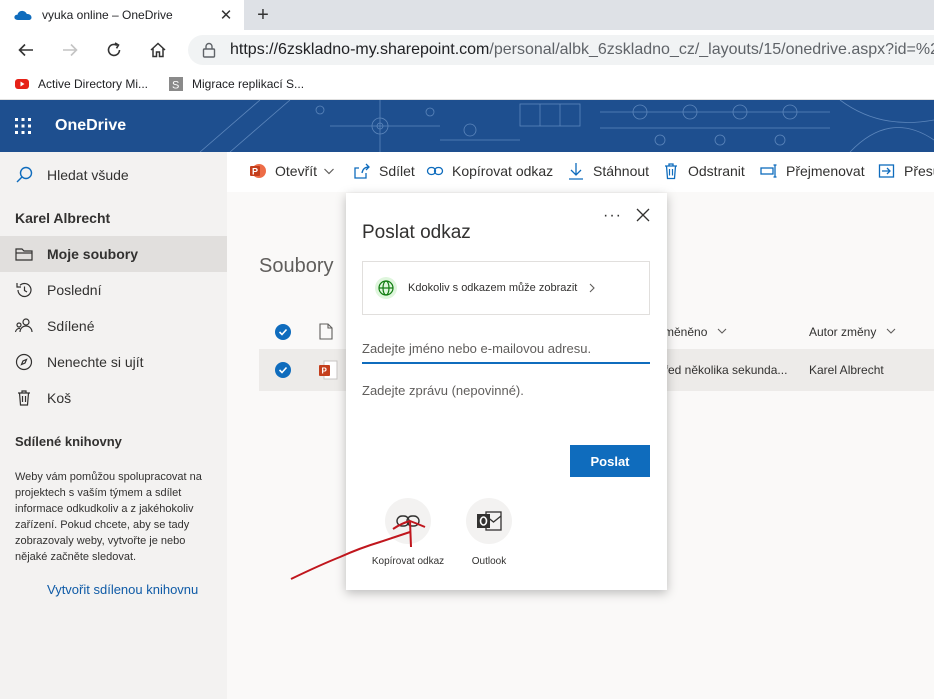 This screenshot has height=699, width=934. I want to click on url-host: https://6zskladno-my.sharepoint.com, so click(360, 49).